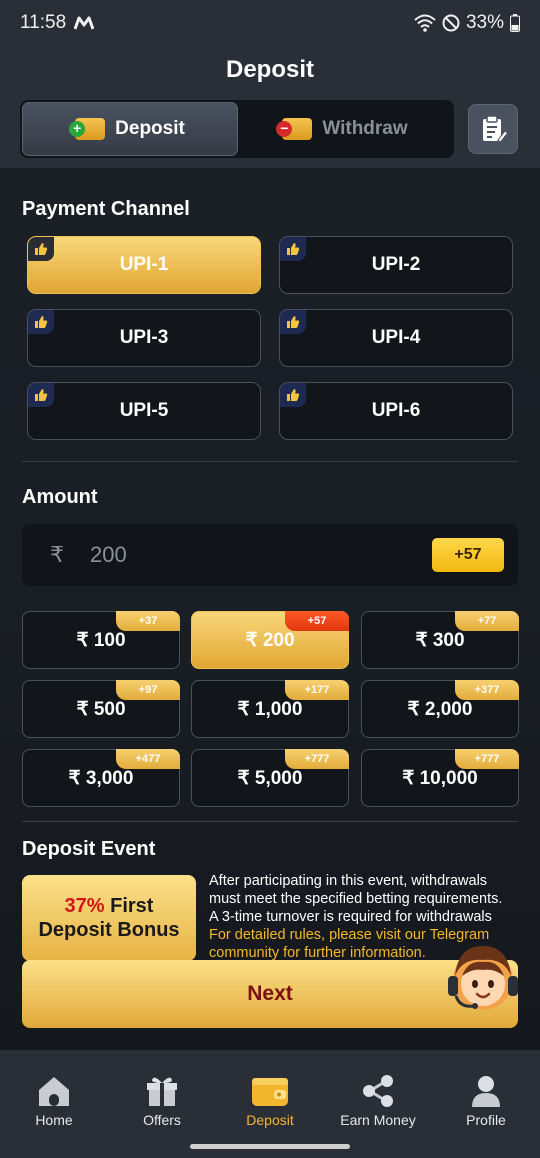 Image resolution: width=540 pixels, height=1158 pixels. I want to click on nav-earn-money-label: Earn Money, so click(378, 1120).